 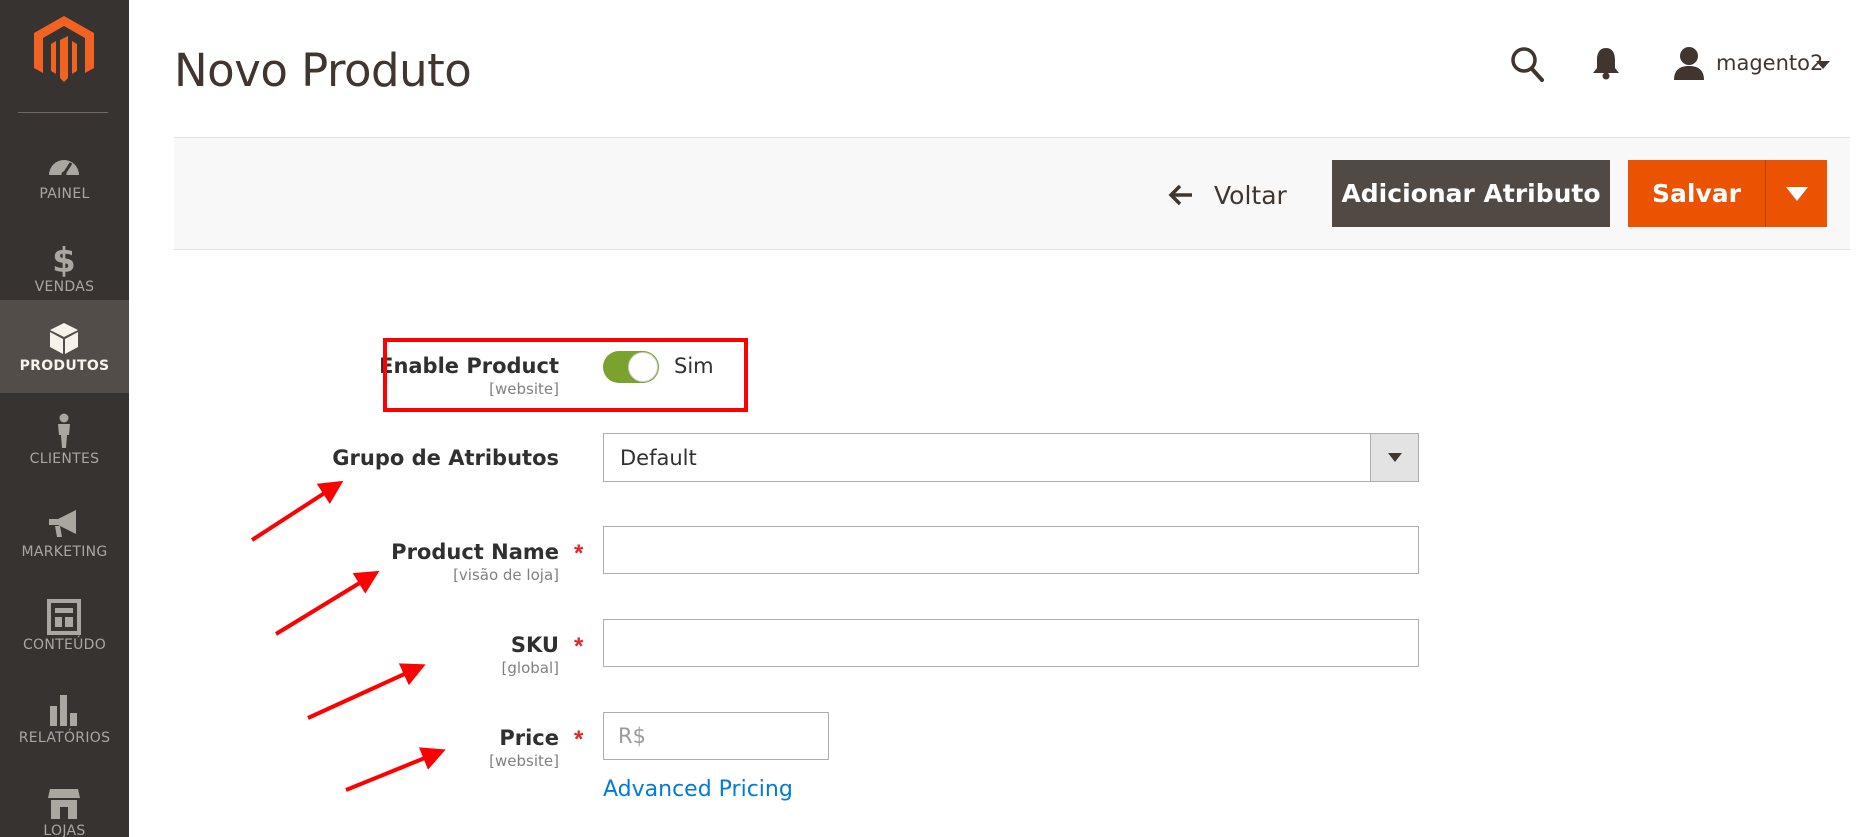 What do you see at coordinates (1011, 457) in the screenshot?
I see `attribute-set-select: Default` at bounding box center [1011, 457].